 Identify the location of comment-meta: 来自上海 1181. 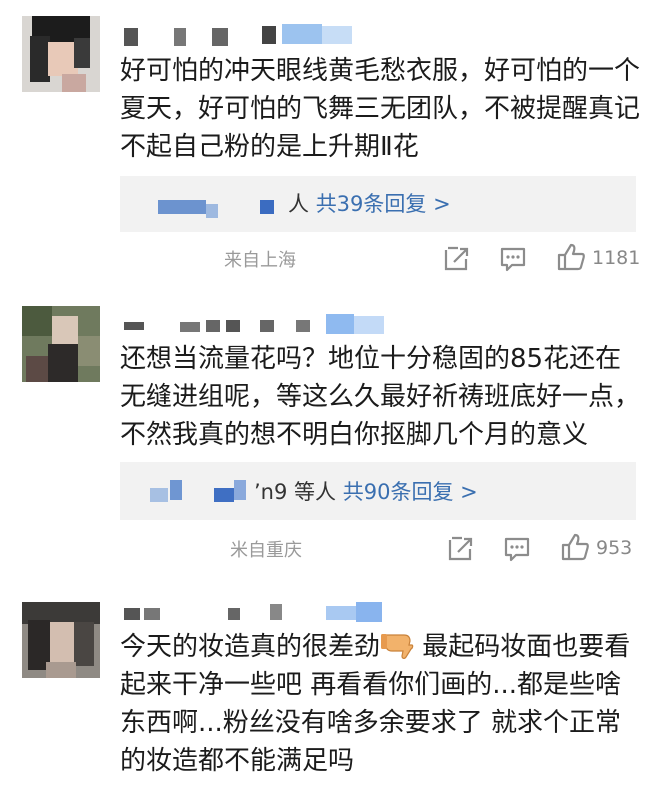
(380, 258).